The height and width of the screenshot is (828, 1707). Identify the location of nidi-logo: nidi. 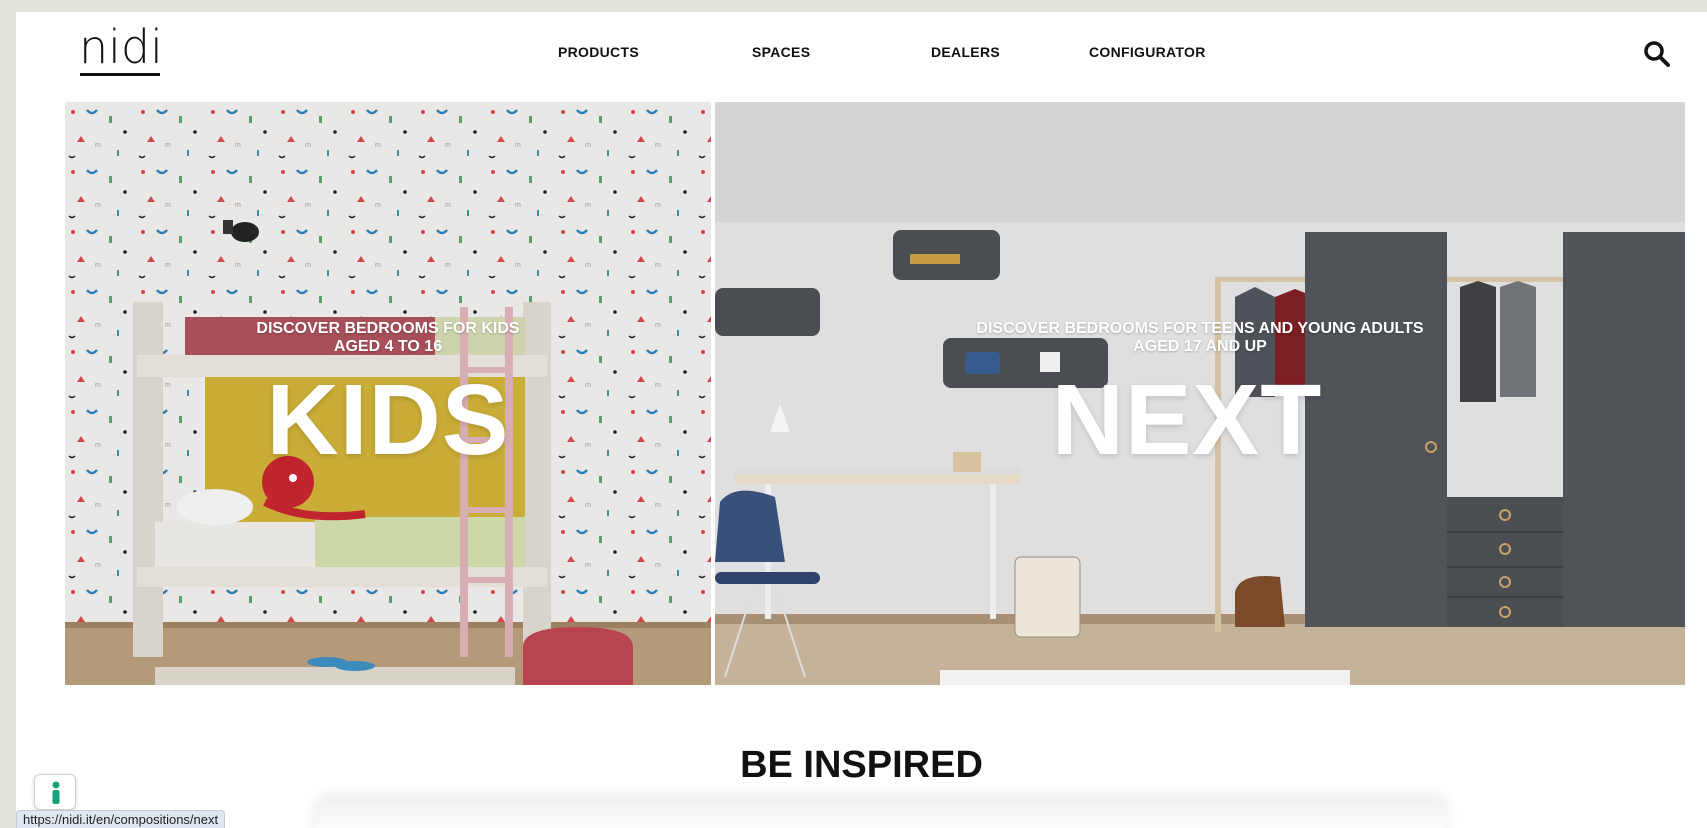
(121, 47).